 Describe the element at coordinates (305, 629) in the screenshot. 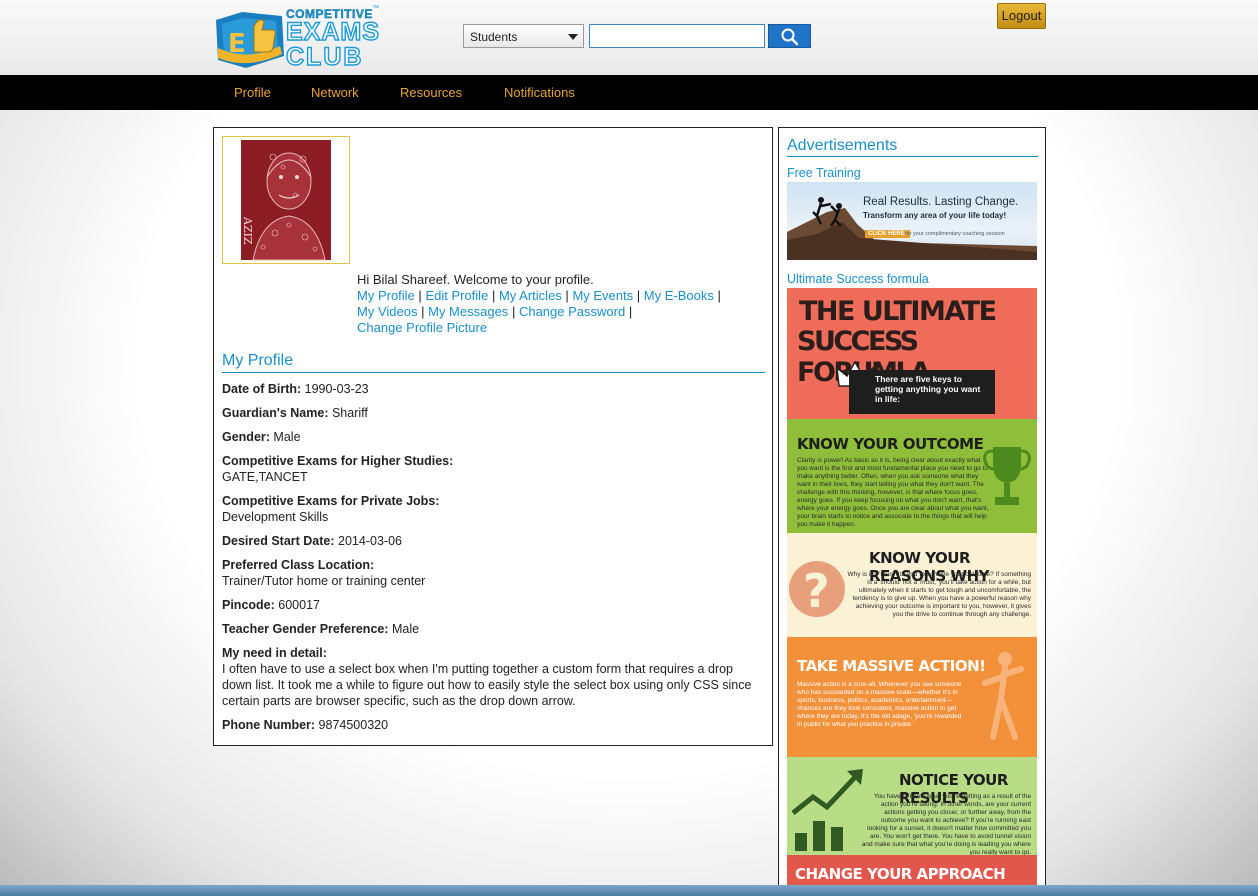

I see `field-label: Teacher Gender Preference:` at that location.